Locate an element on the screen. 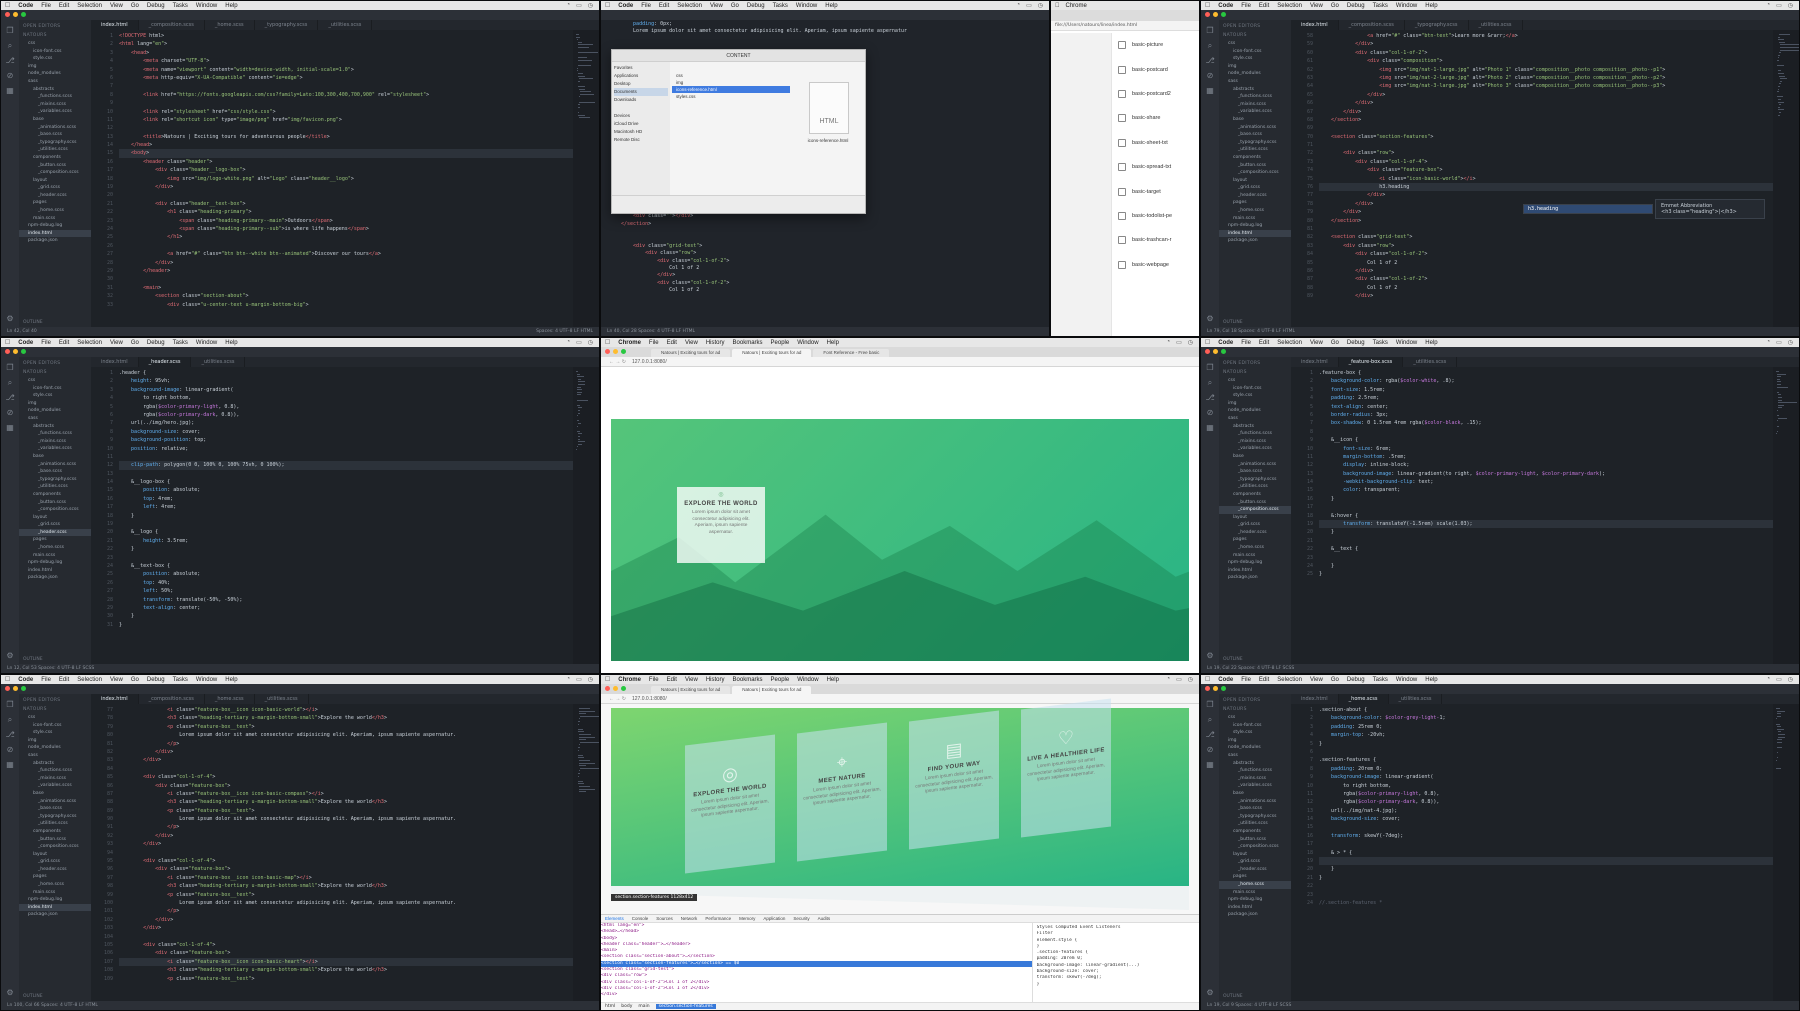 The width and height of the screenshot is (1800, 1011). sidebar-item: pages is located at coordinates (55, 203).